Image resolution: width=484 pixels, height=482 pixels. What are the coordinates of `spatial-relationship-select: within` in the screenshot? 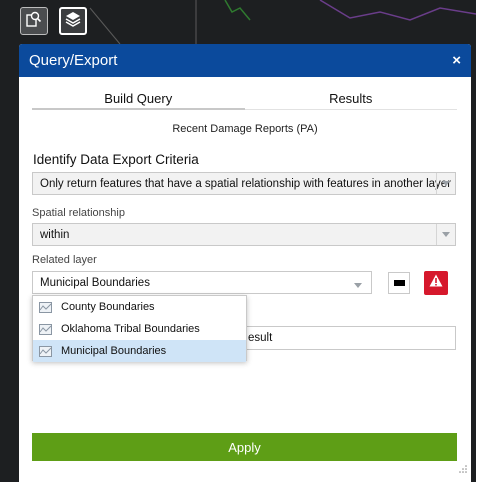 It's located at (244, 234).